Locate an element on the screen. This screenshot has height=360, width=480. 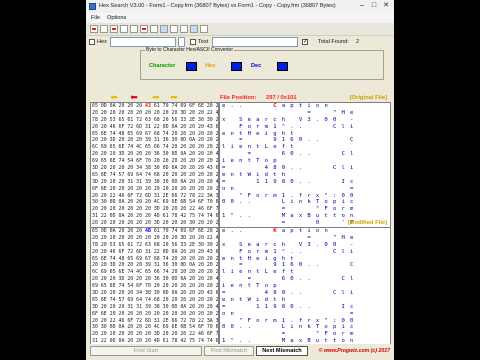
converter-character-box is located at coordinates (191, 66).